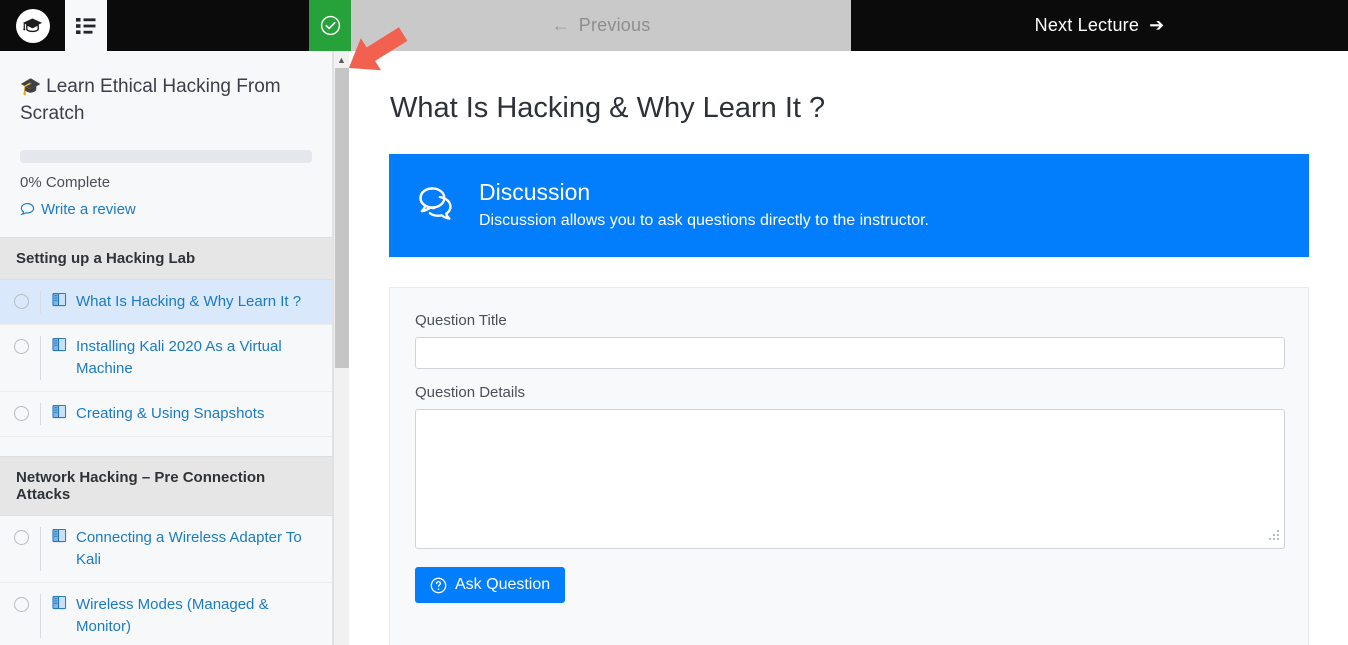  I want to click on question-circle-icon, so click(438, 585).